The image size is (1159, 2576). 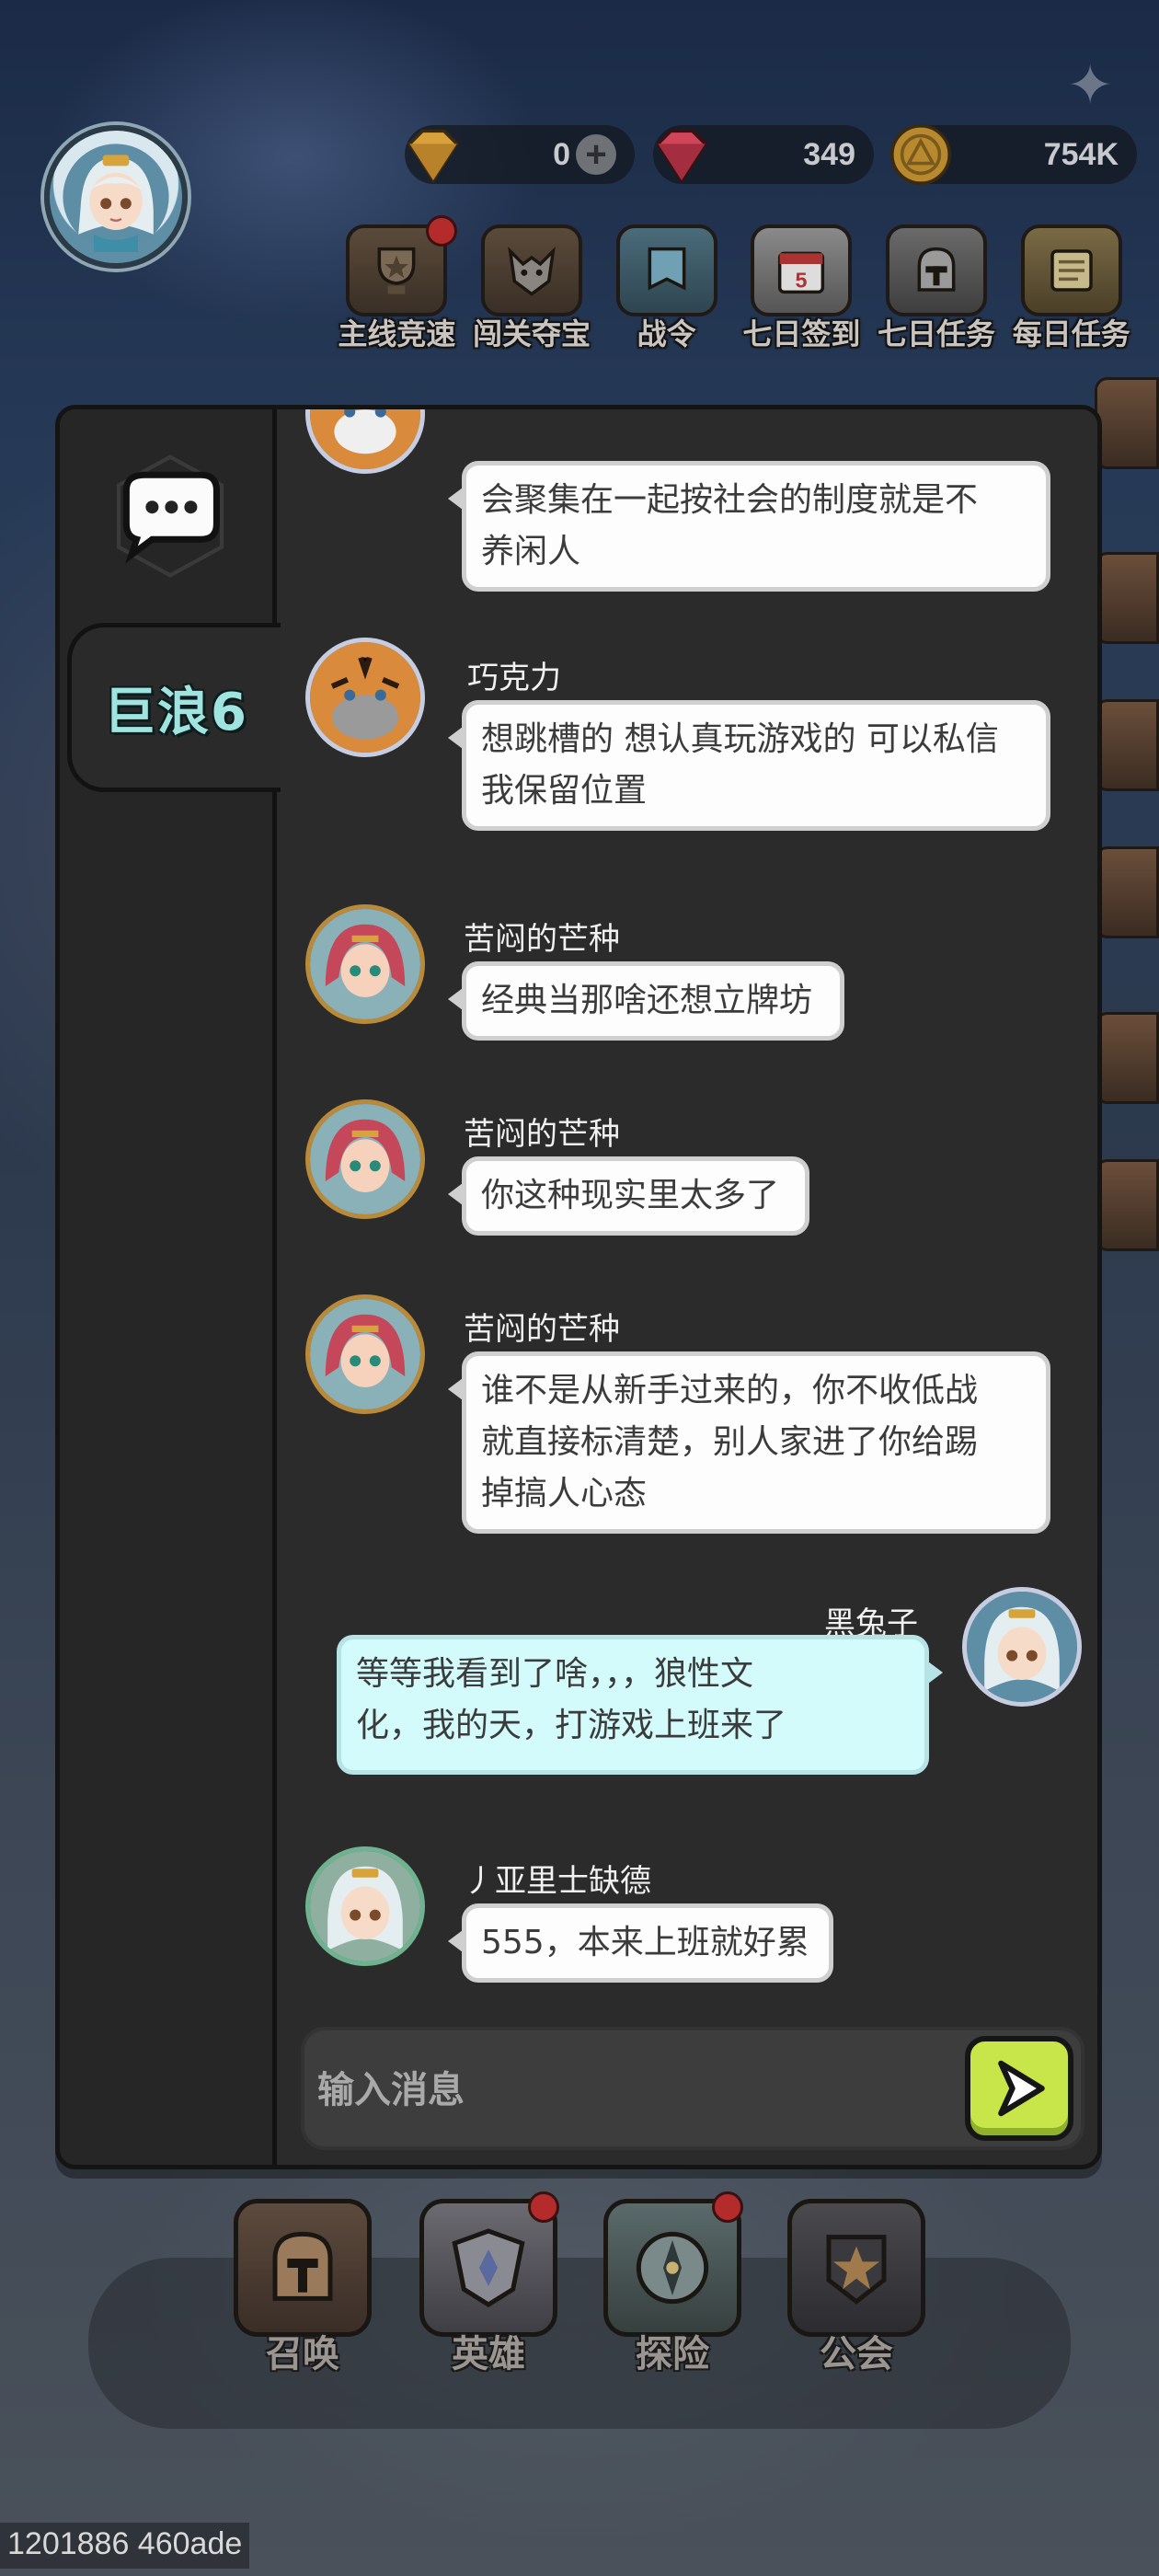 What do you see at coordinates (801, 333) in the screenshot?
I see `quest-label: 七日签到` at bounding box center [801, 333].